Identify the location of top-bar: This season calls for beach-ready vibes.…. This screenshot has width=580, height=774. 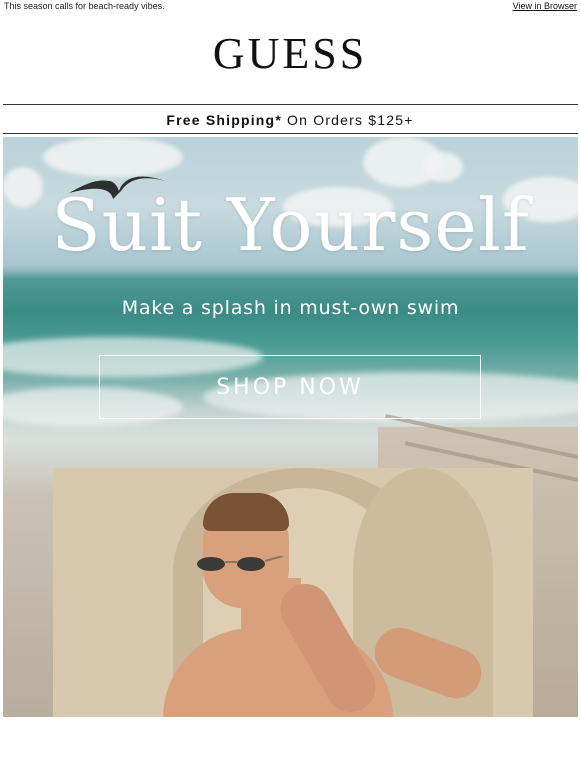
(290, 7).